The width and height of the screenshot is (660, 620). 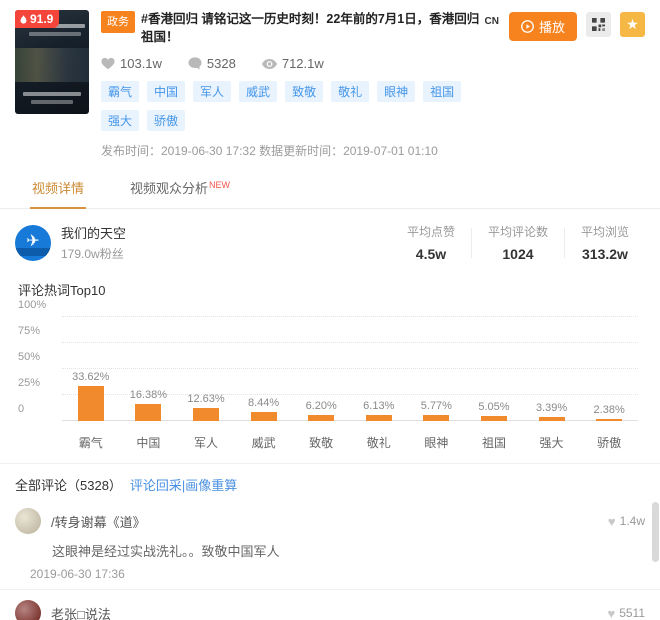 I want to click on tab-label: 视频详情, so click(x=58, y=188).